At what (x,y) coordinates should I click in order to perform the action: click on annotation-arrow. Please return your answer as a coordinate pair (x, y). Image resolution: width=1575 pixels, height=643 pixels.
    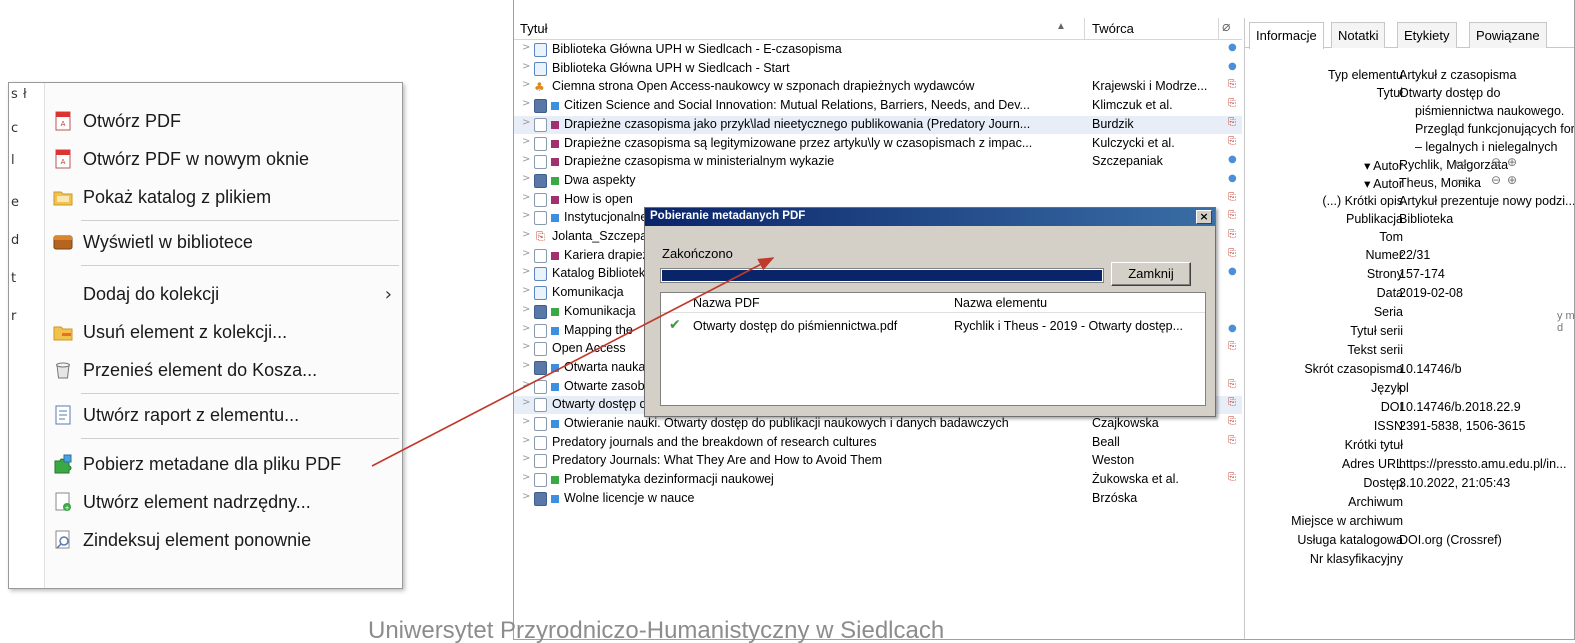
    Looking at the image, I should click on (573, 362).